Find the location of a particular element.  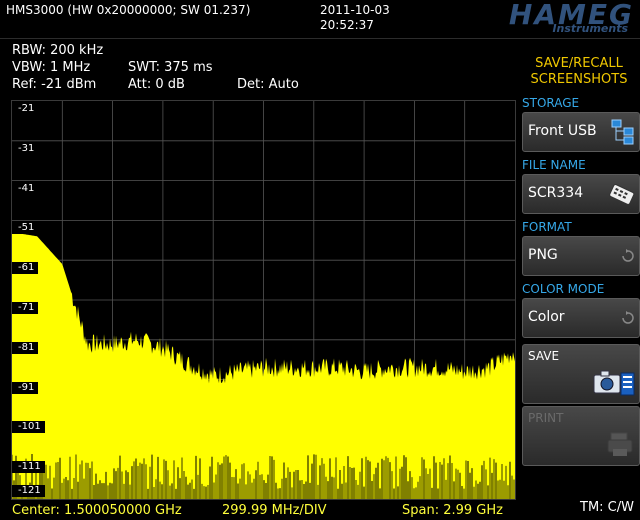

ref-level: Ref: -21 dBm is located at coordinates (54, 84).